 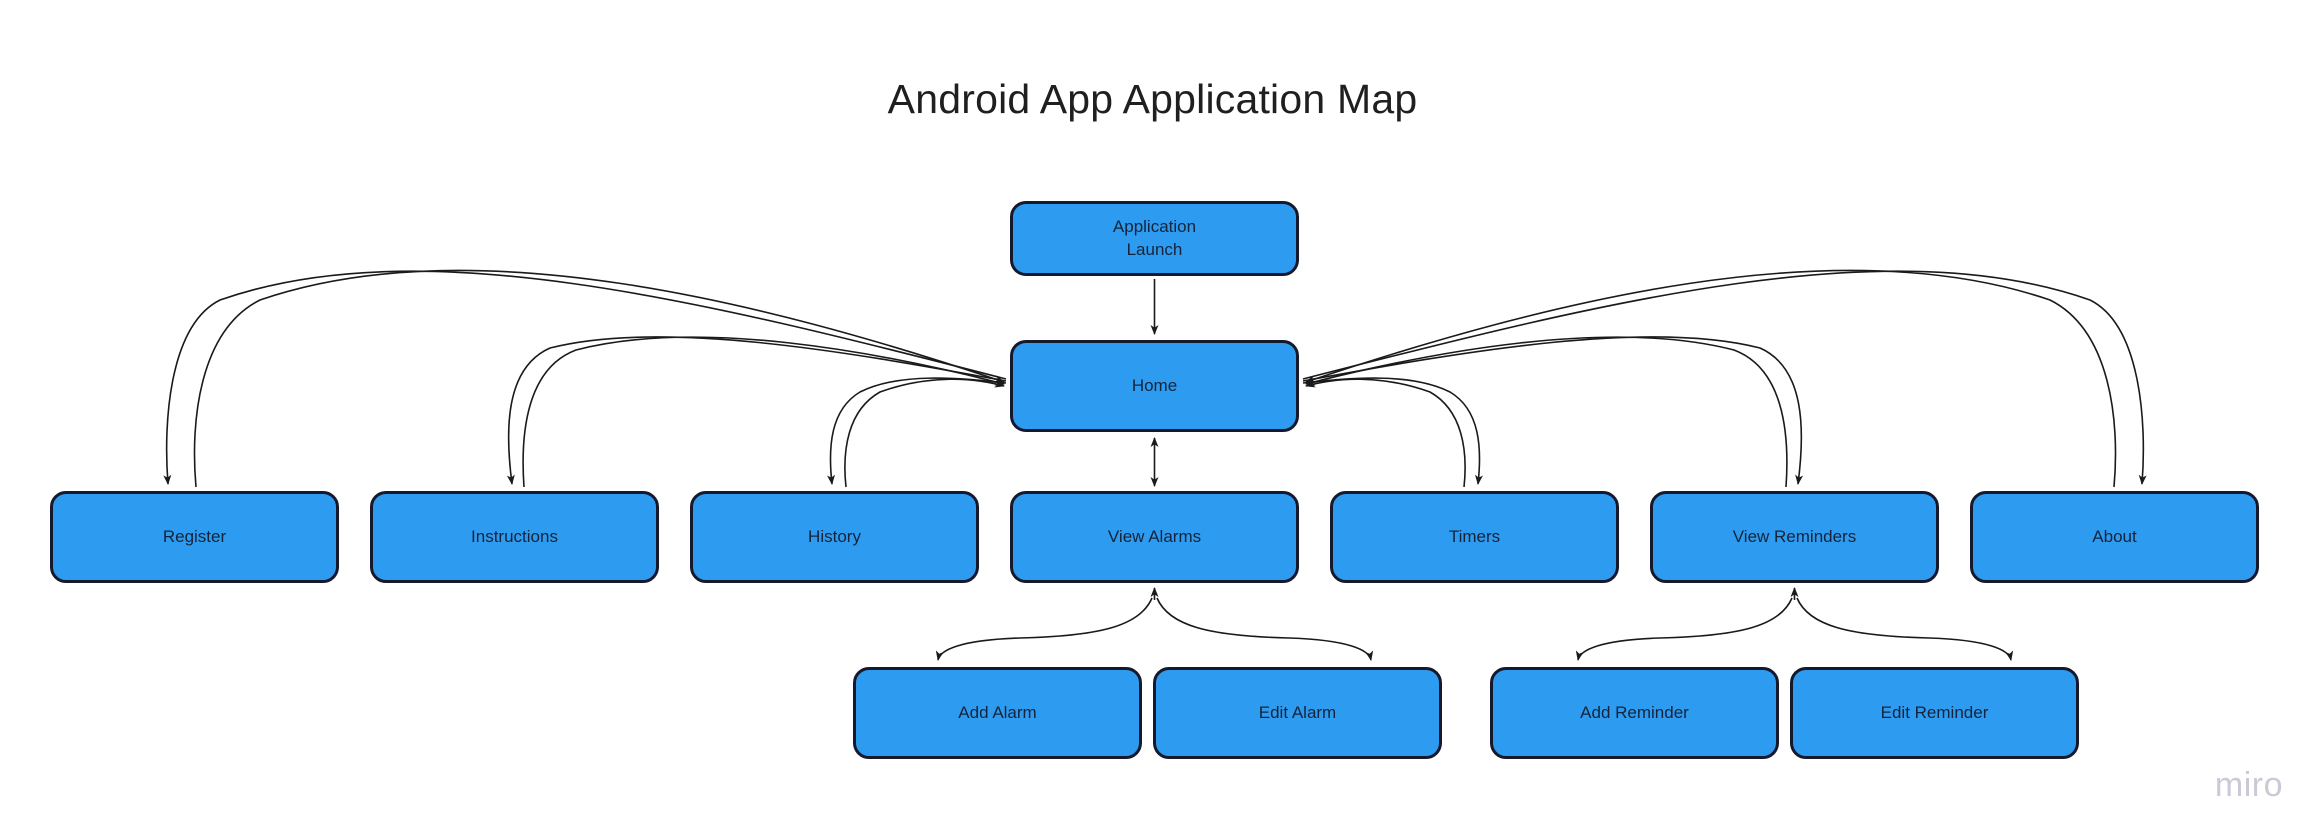 What do you see at coordinates (1634, 713) in the screenshot?
I see `node-add-reminder: Add Reminder` at bounding box center [1634, 713].